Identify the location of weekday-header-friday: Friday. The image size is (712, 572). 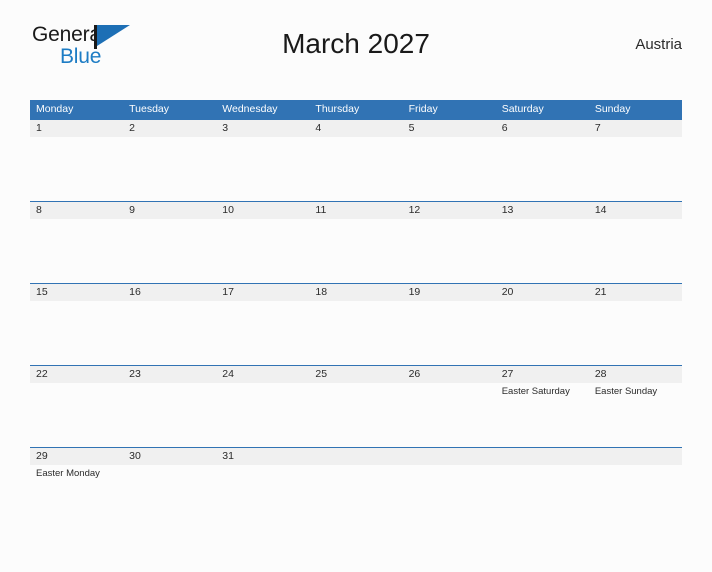
(423, 109).